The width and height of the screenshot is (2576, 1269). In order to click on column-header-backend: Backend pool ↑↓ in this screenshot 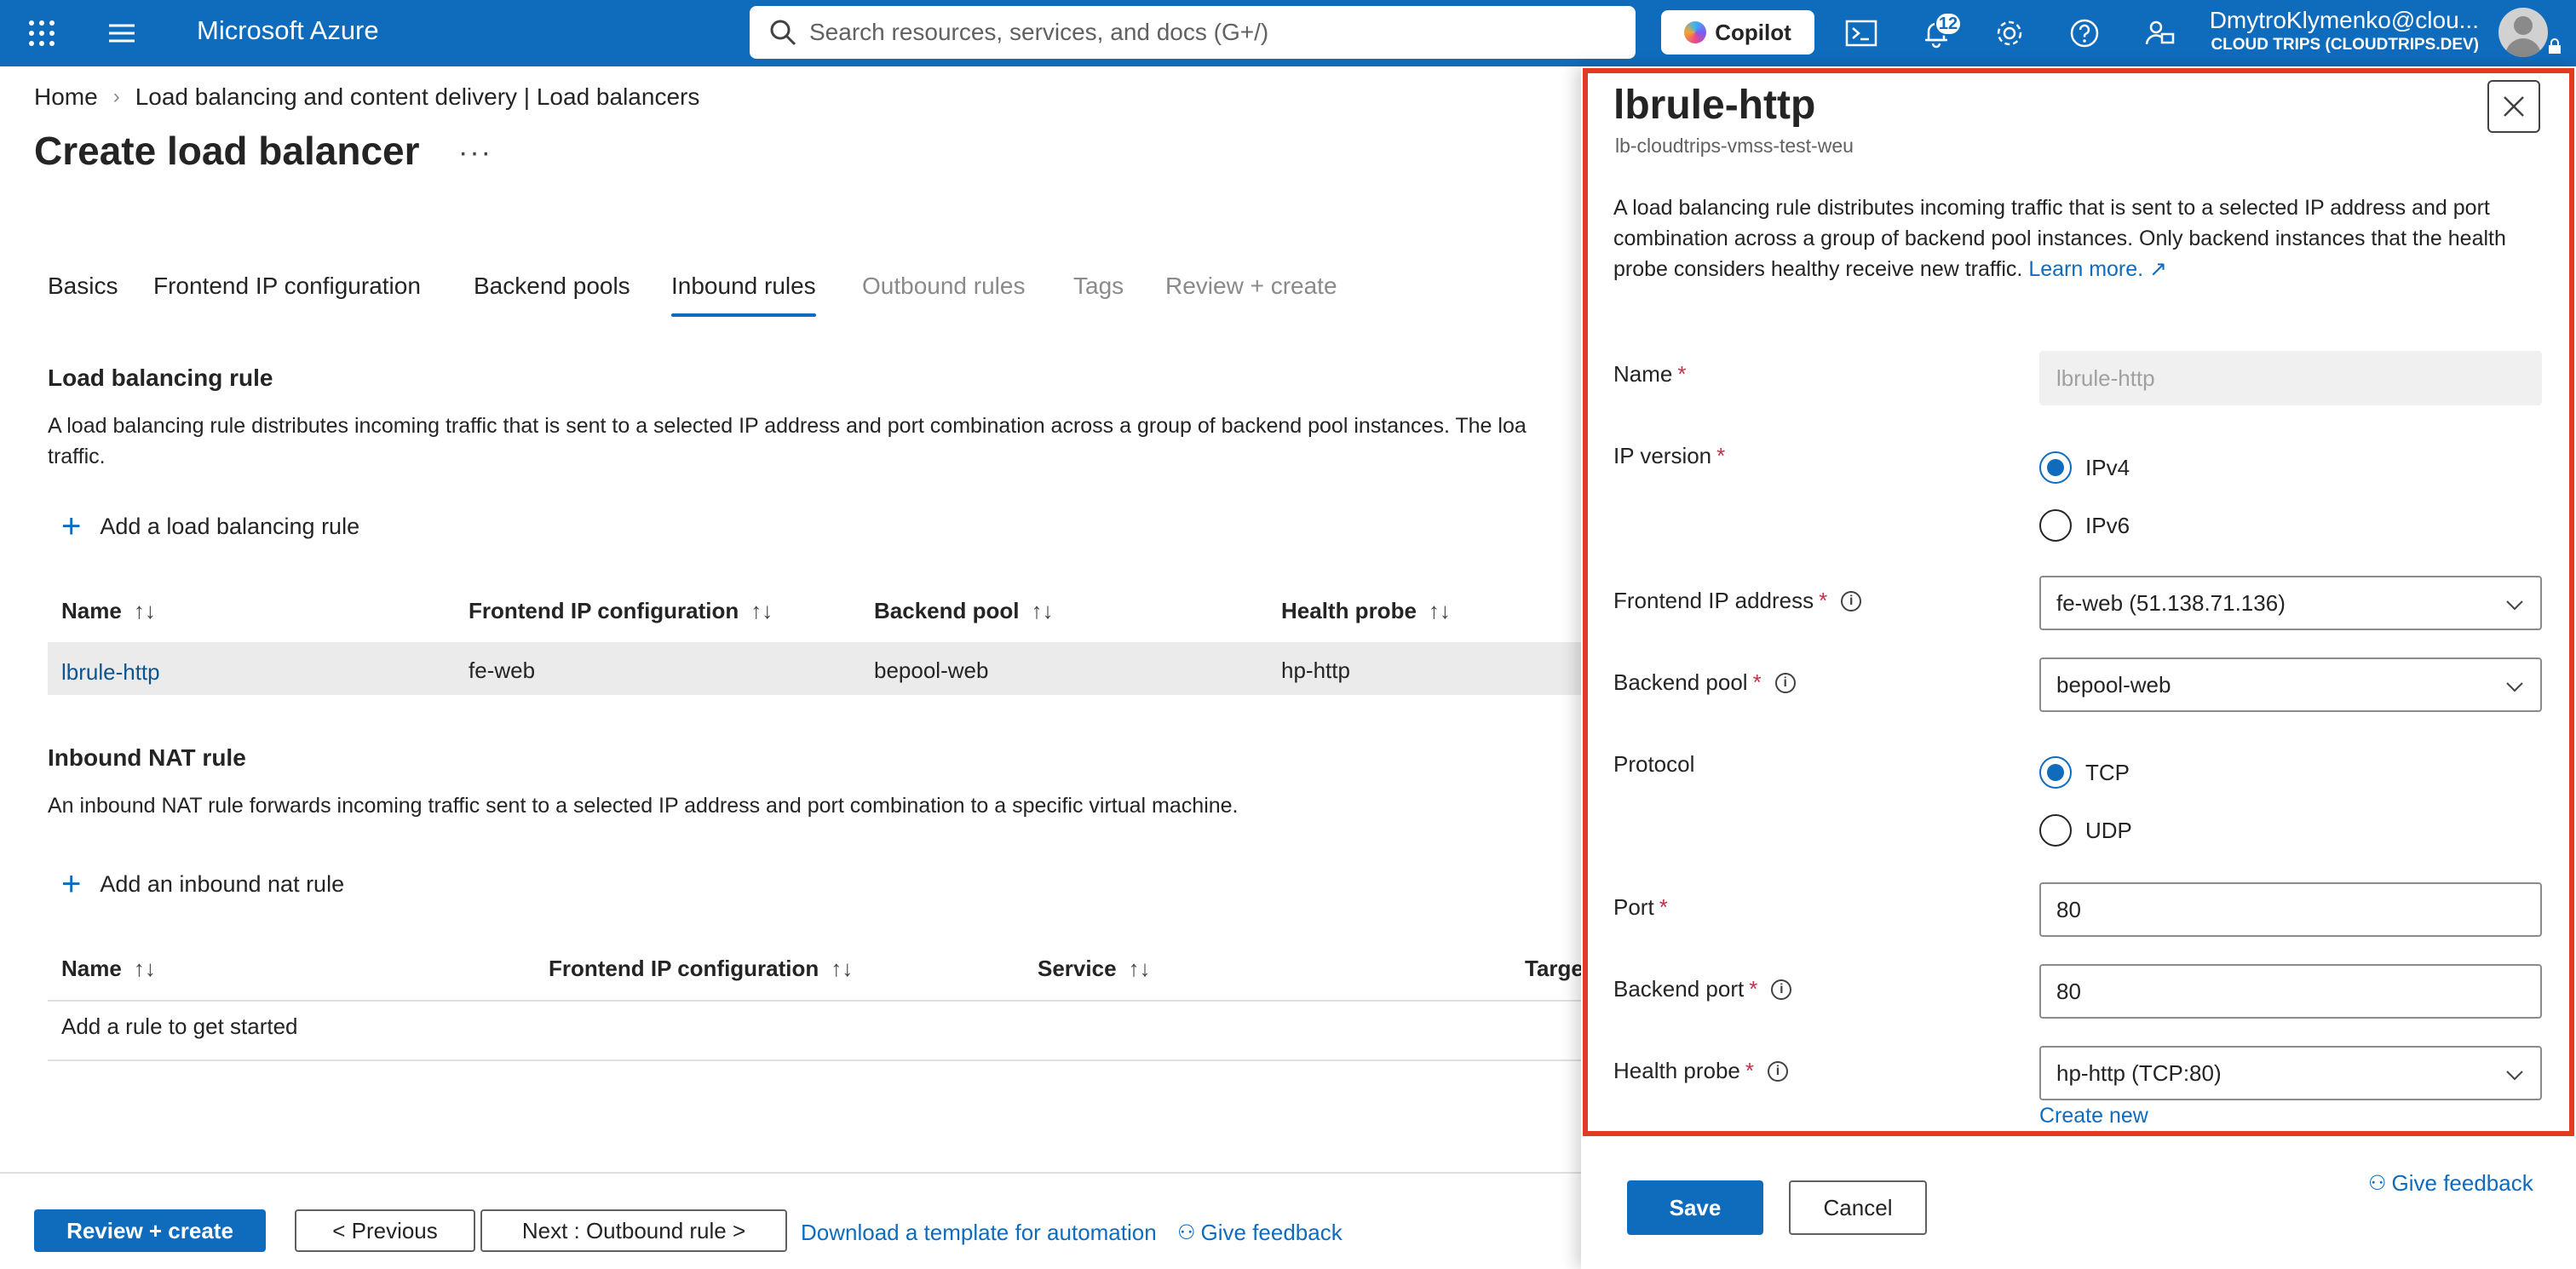, I will do `click(964, 611)`.